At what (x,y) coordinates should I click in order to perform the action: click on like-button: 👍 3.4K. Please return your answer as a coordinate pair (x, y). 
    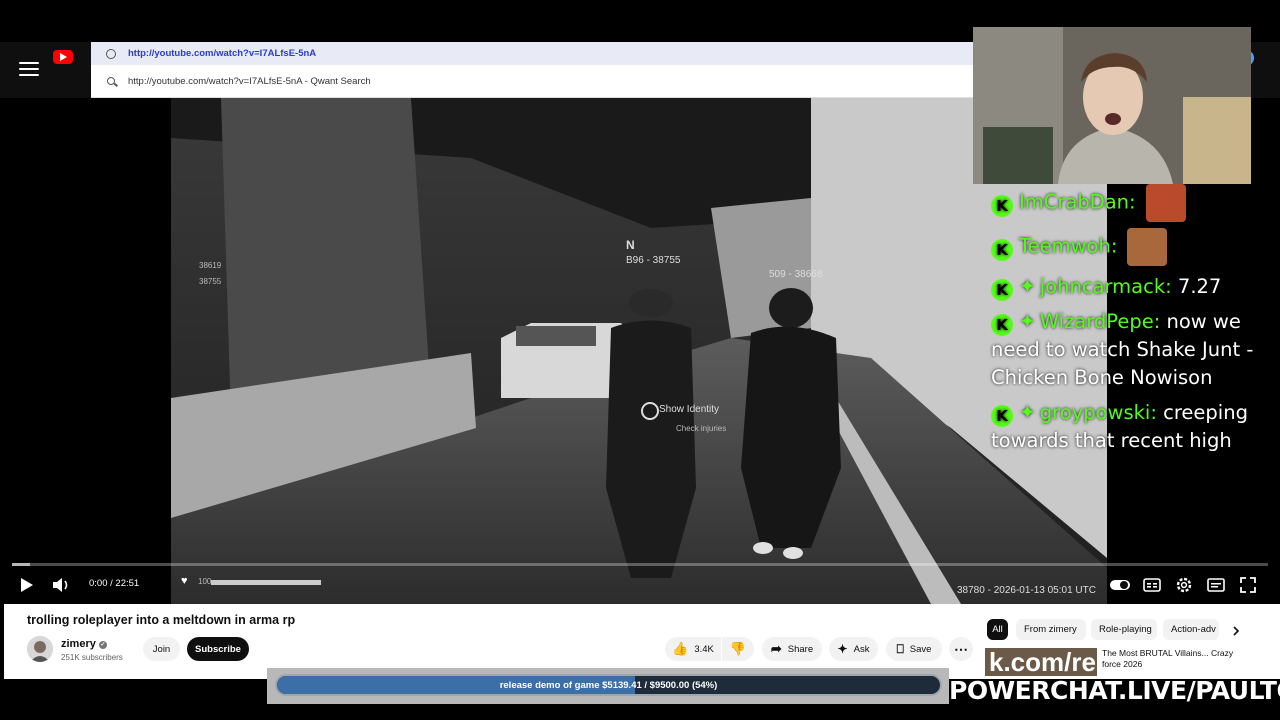
    Looking at the image, I should click on (693, 649).